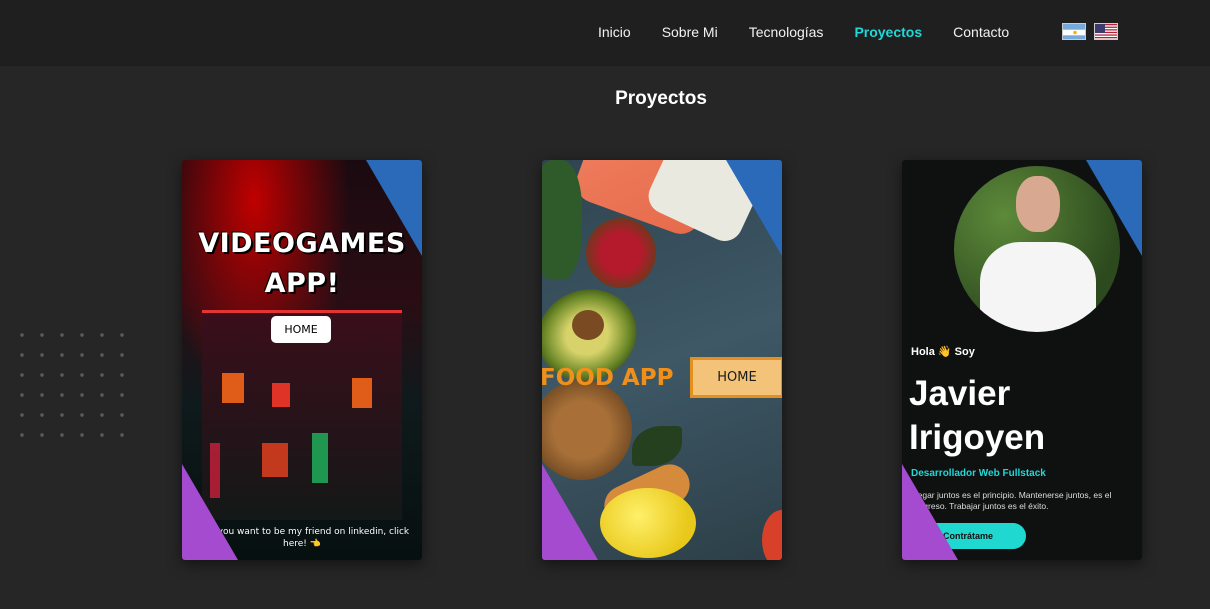 This screenshot has width=1210, height=609. Describe the element at coordinates (320, 458) in the screenshot. I see `neon-sign` at that location.